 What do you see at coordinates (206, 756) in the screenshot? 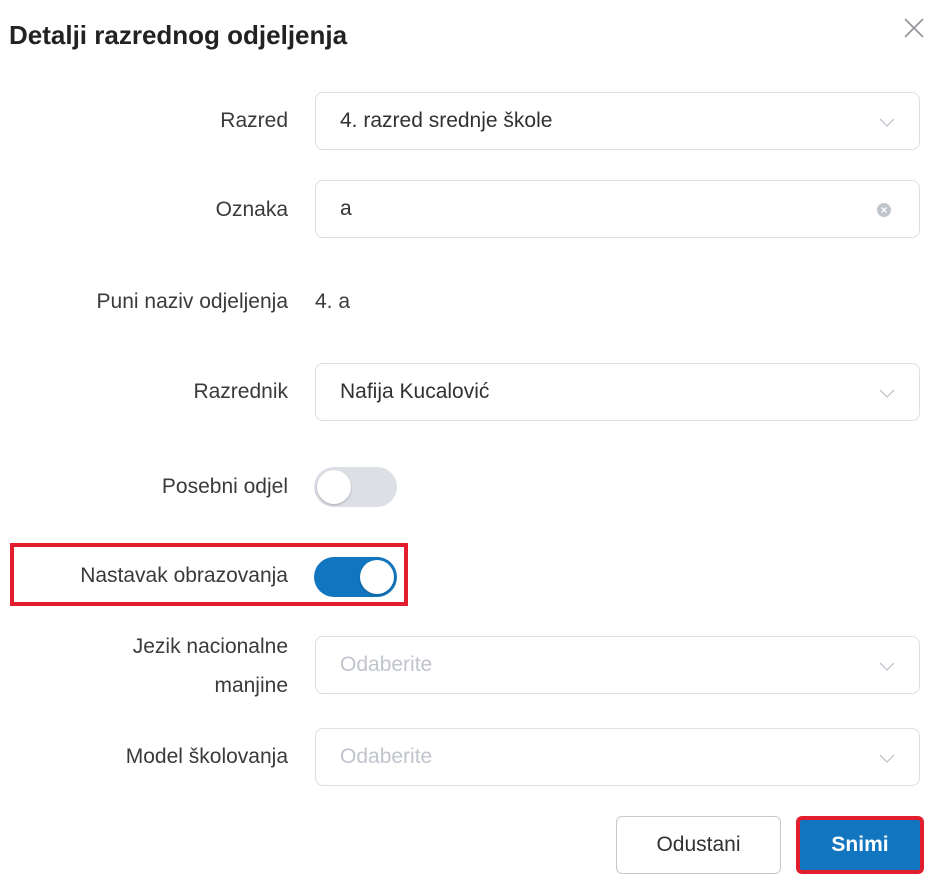
I see `model-label: Model školovanja` at bounding box center [206, 756].